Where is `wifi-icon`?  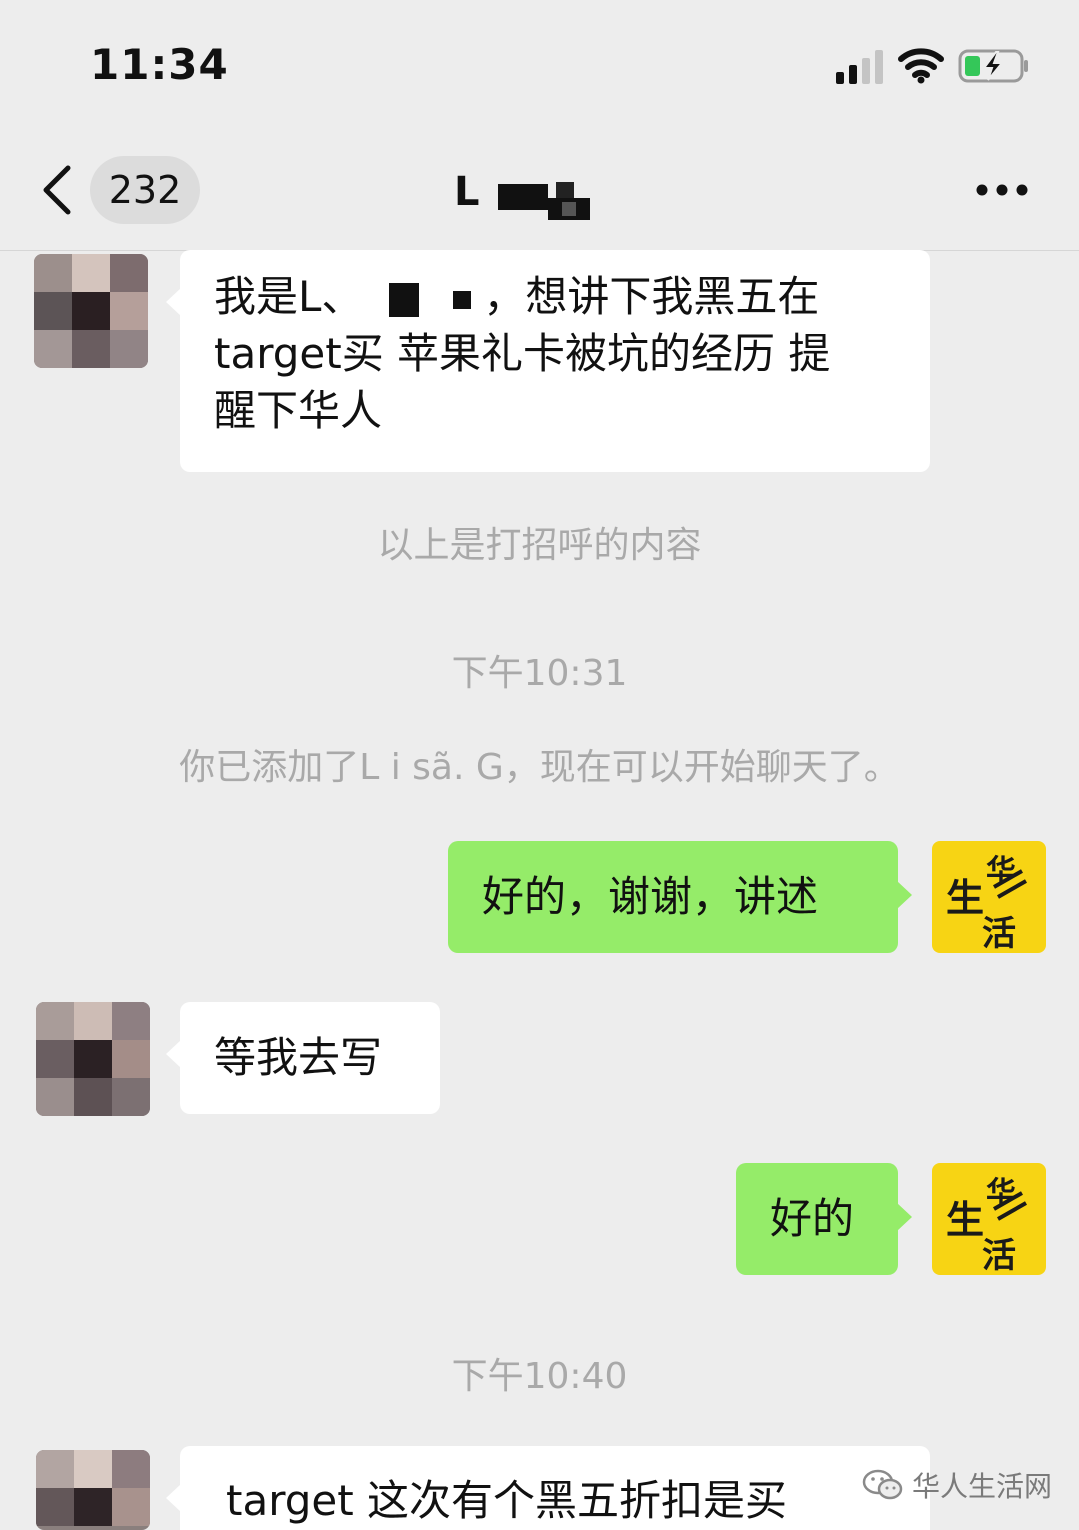
wifi-icon is located at coordinates (921, 66).